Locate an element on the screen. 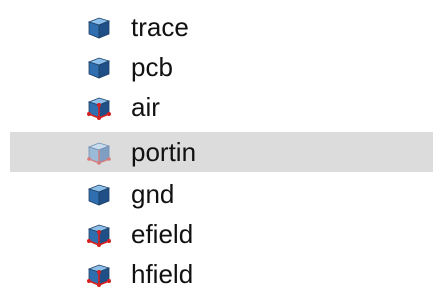 This screenshot has height=294, width=433. tree-item-label: gnd is located at coordinates (153, 194).